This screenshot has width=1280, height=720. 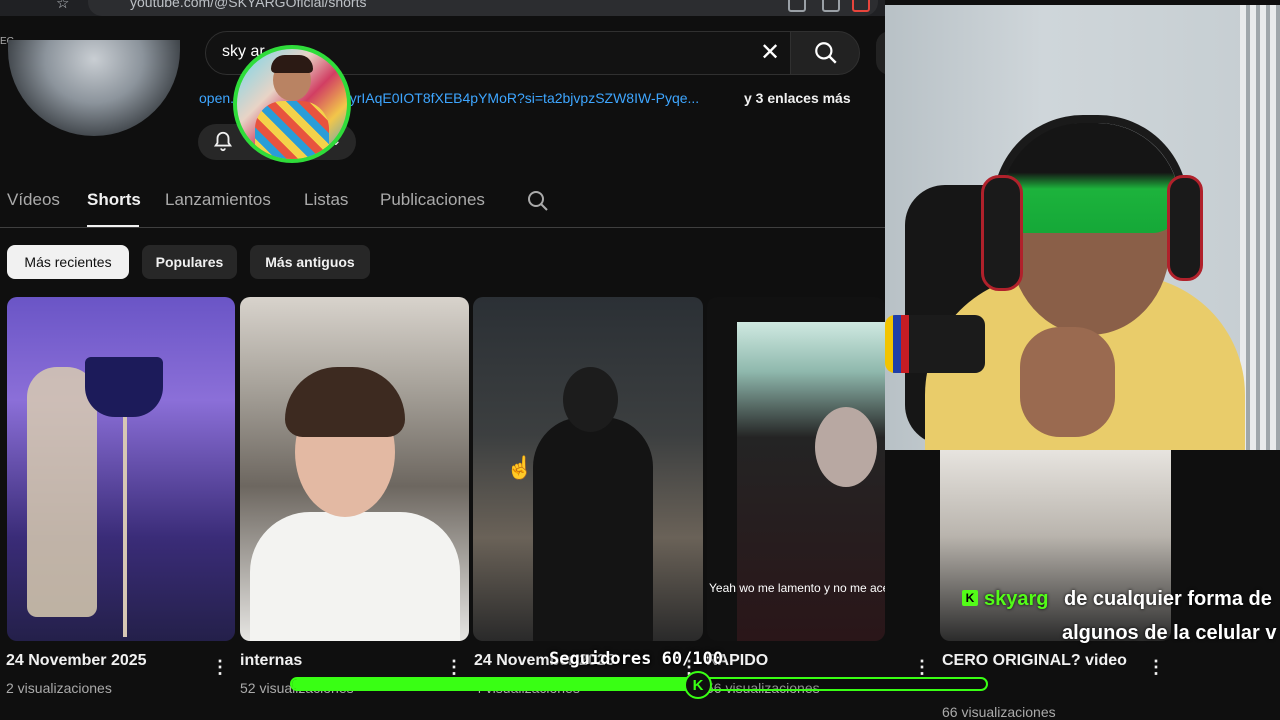 What do you see at coordinates (218, 200) in the screenshot?
I see `tab-lanzamientos: Lanzamientos` at bounding box center [218, 200].